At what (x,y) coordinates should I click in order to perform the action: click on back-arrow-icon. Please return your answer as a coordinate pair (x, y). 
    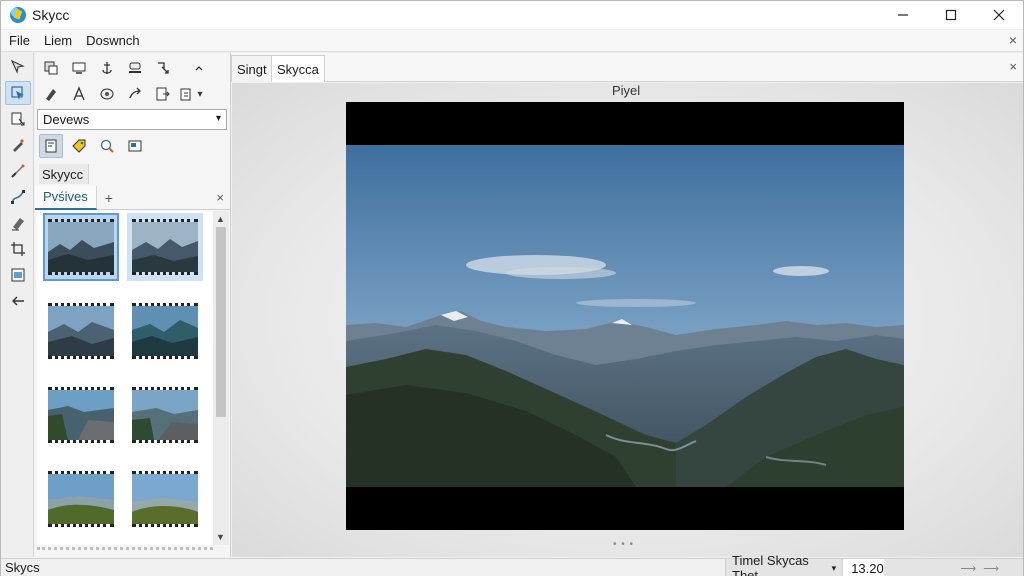
    Looking at the image, I should click on (18, 301).